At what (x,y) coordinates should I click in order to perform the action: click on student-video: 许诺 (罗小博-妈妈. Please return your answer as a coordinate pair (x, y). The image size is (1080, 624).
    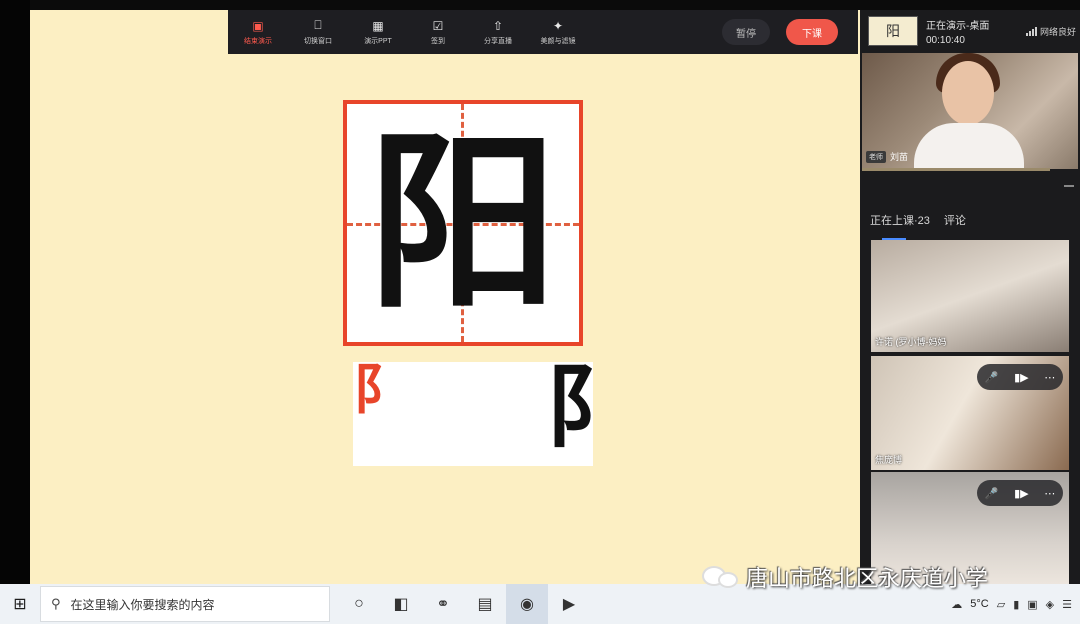
    Looking at the image, I should click on (970, 296).